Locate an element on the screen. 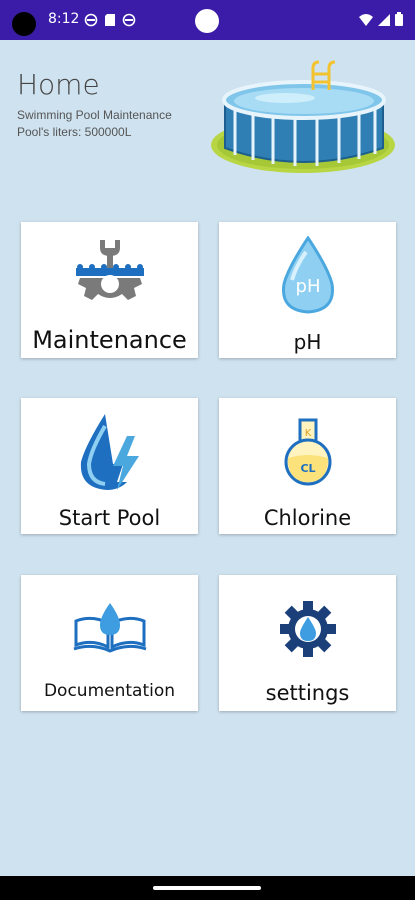 This screenshot has height=900, width=415. status-icons-left is located at coordinates (110, 20).